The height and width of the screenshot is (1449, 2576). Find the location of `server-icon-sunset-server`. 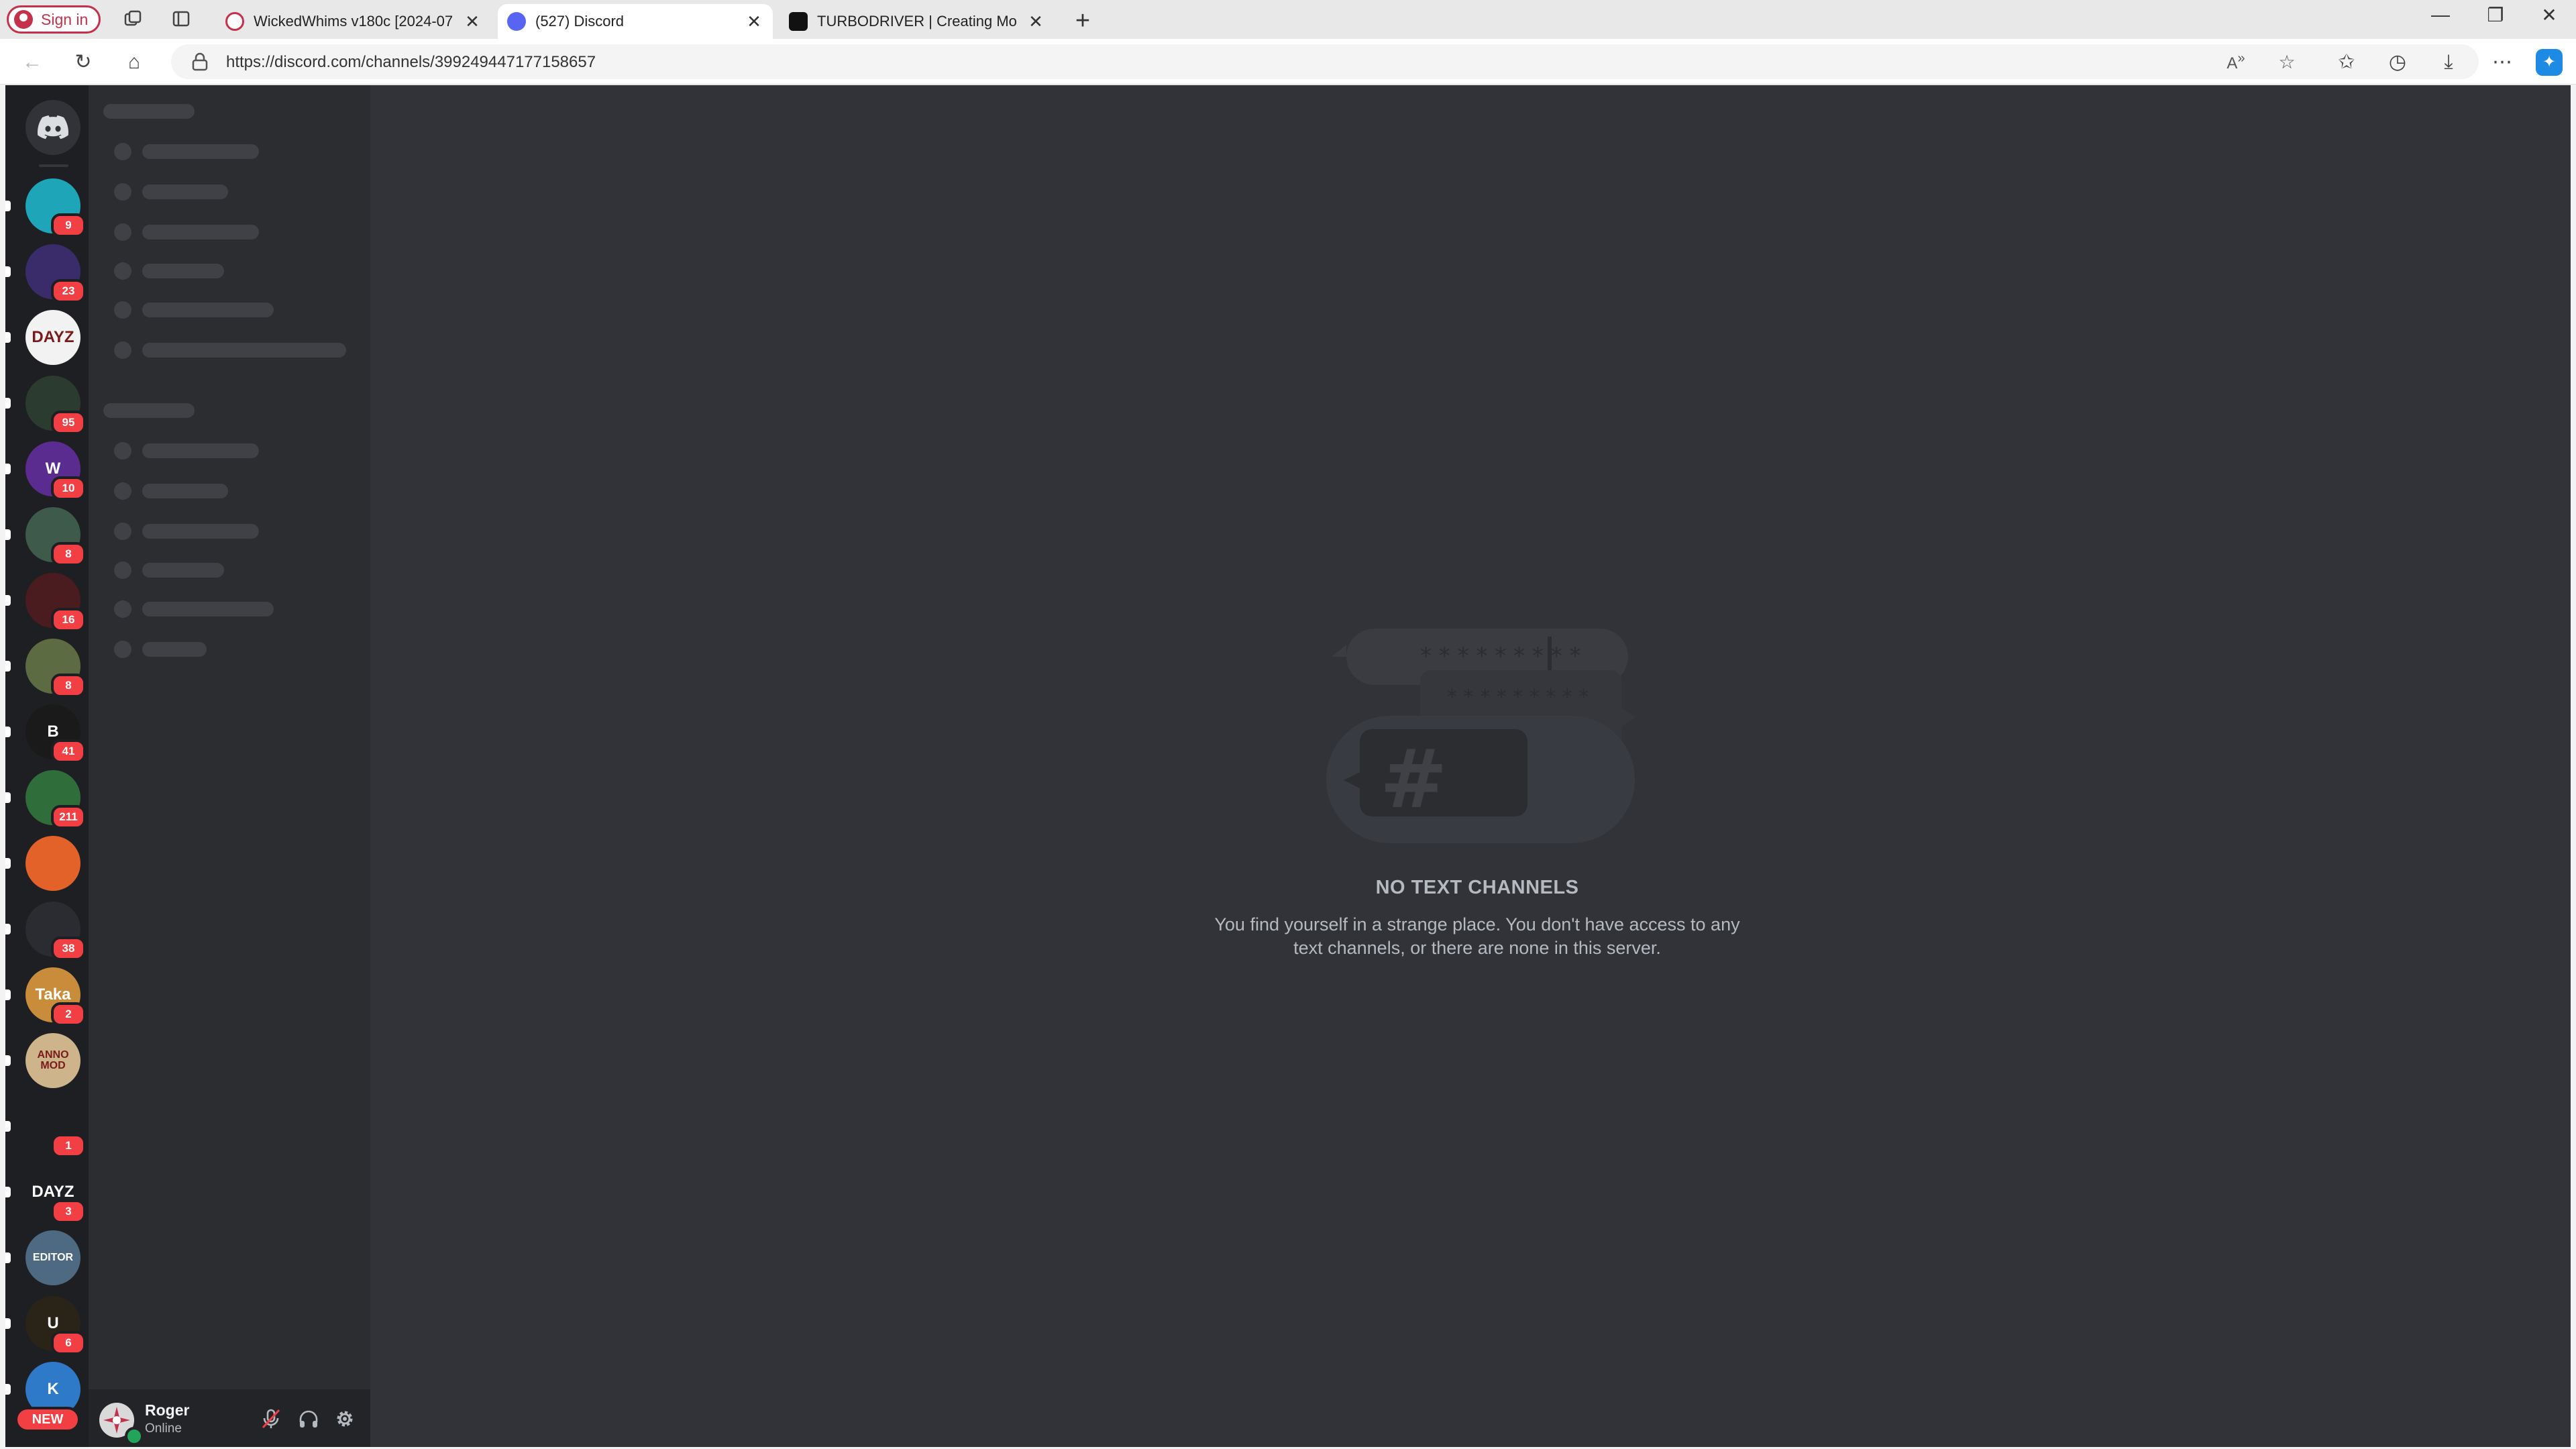

server-icon-sunset-server is located at coordinates (52, 863).